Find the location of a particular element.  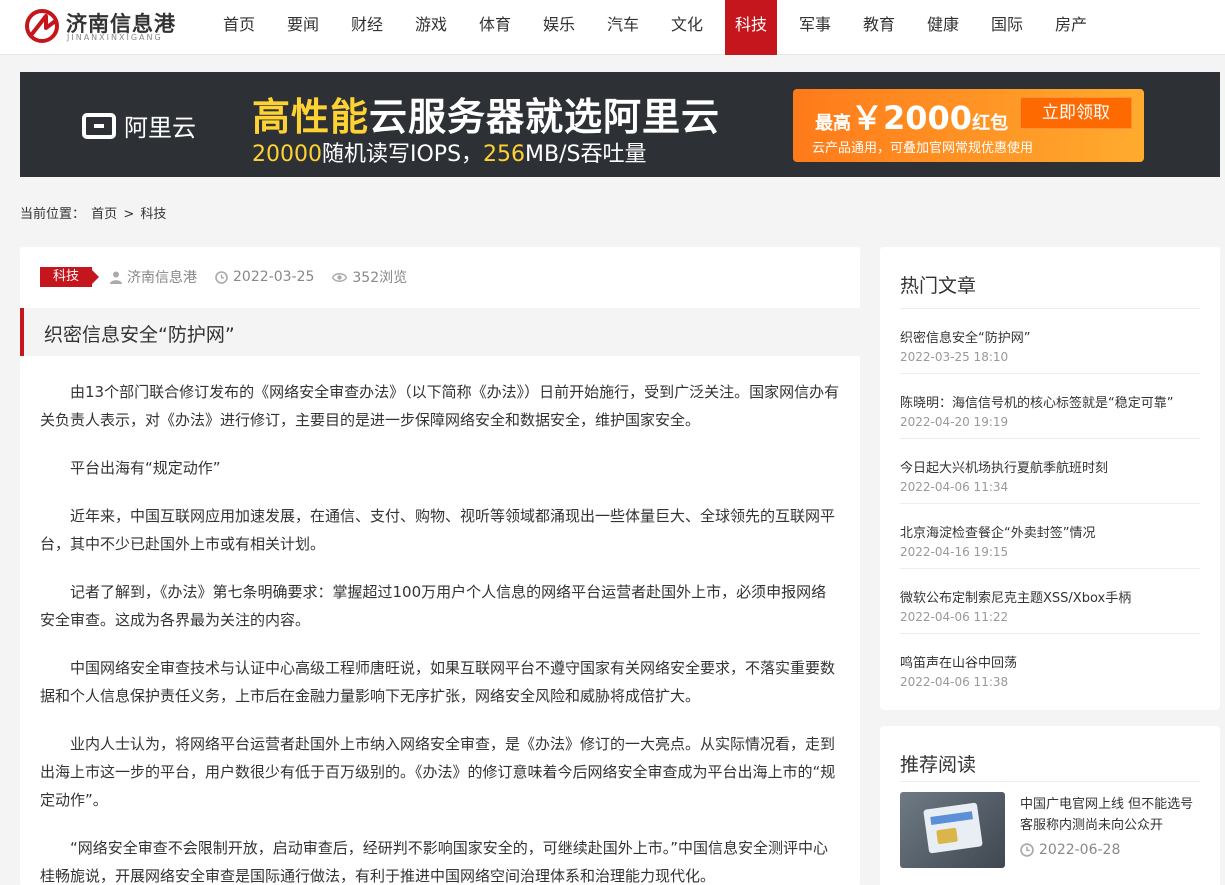

ad-sub-num1: 20000 is located at coordinates (287, 154).